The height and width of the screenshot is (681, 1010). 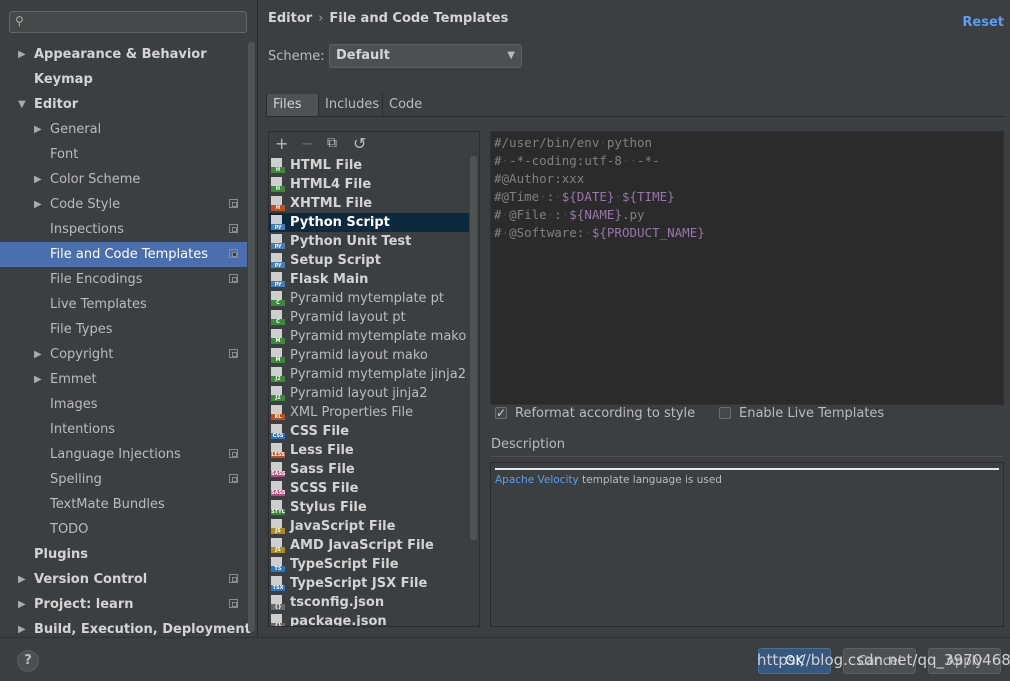 What do you see at coordinates (369, 241) in the screenshot?
I see `template-item: py Python Unit Test` at bounding box center [369, 241].